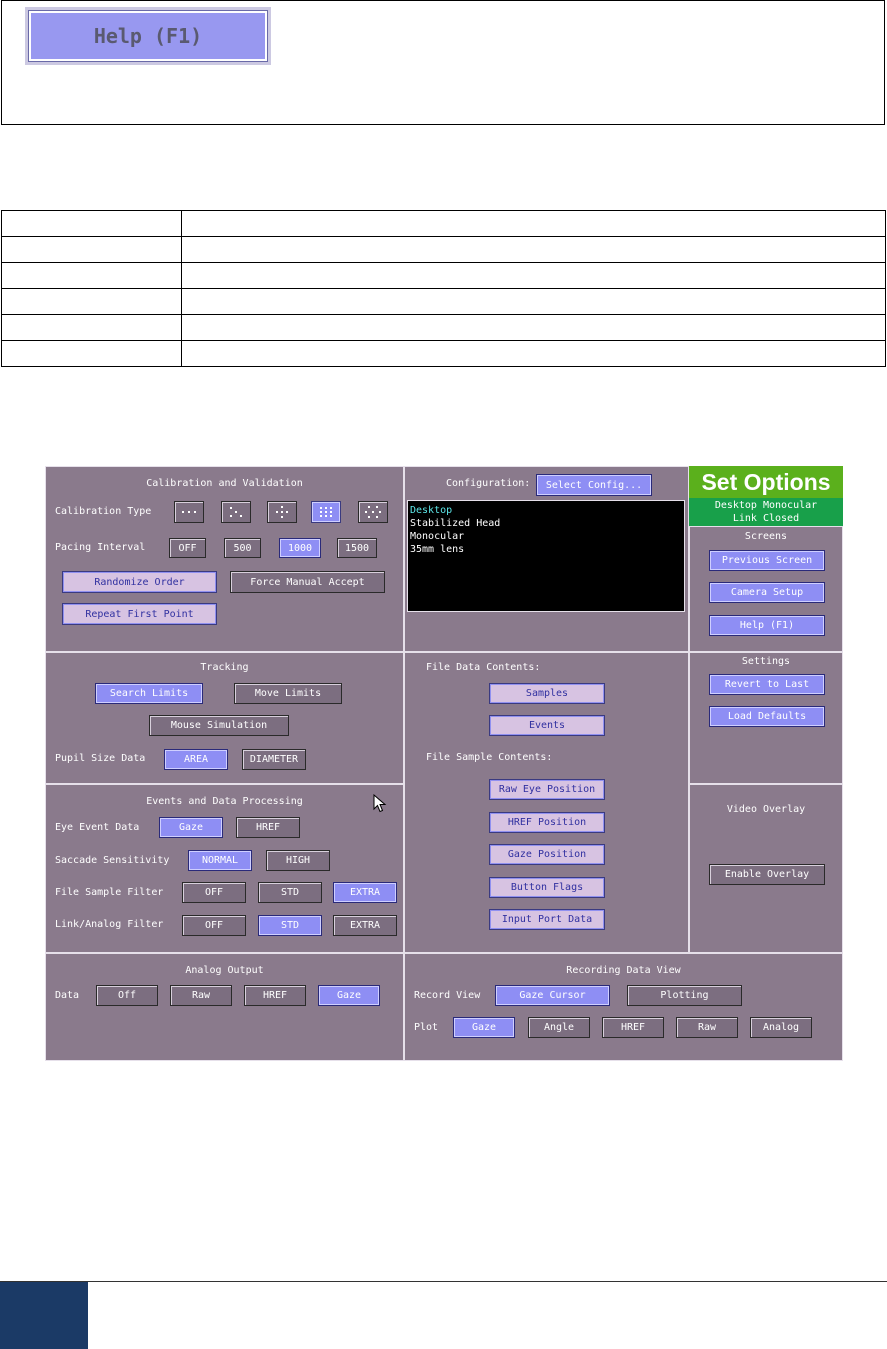 Image resolution: width=887 pixels, height=1349 pixels. What do you see at coordinates (547, 693) in the screenshot?
I see `samples-button: Samples` at bounding box center [547, 693].